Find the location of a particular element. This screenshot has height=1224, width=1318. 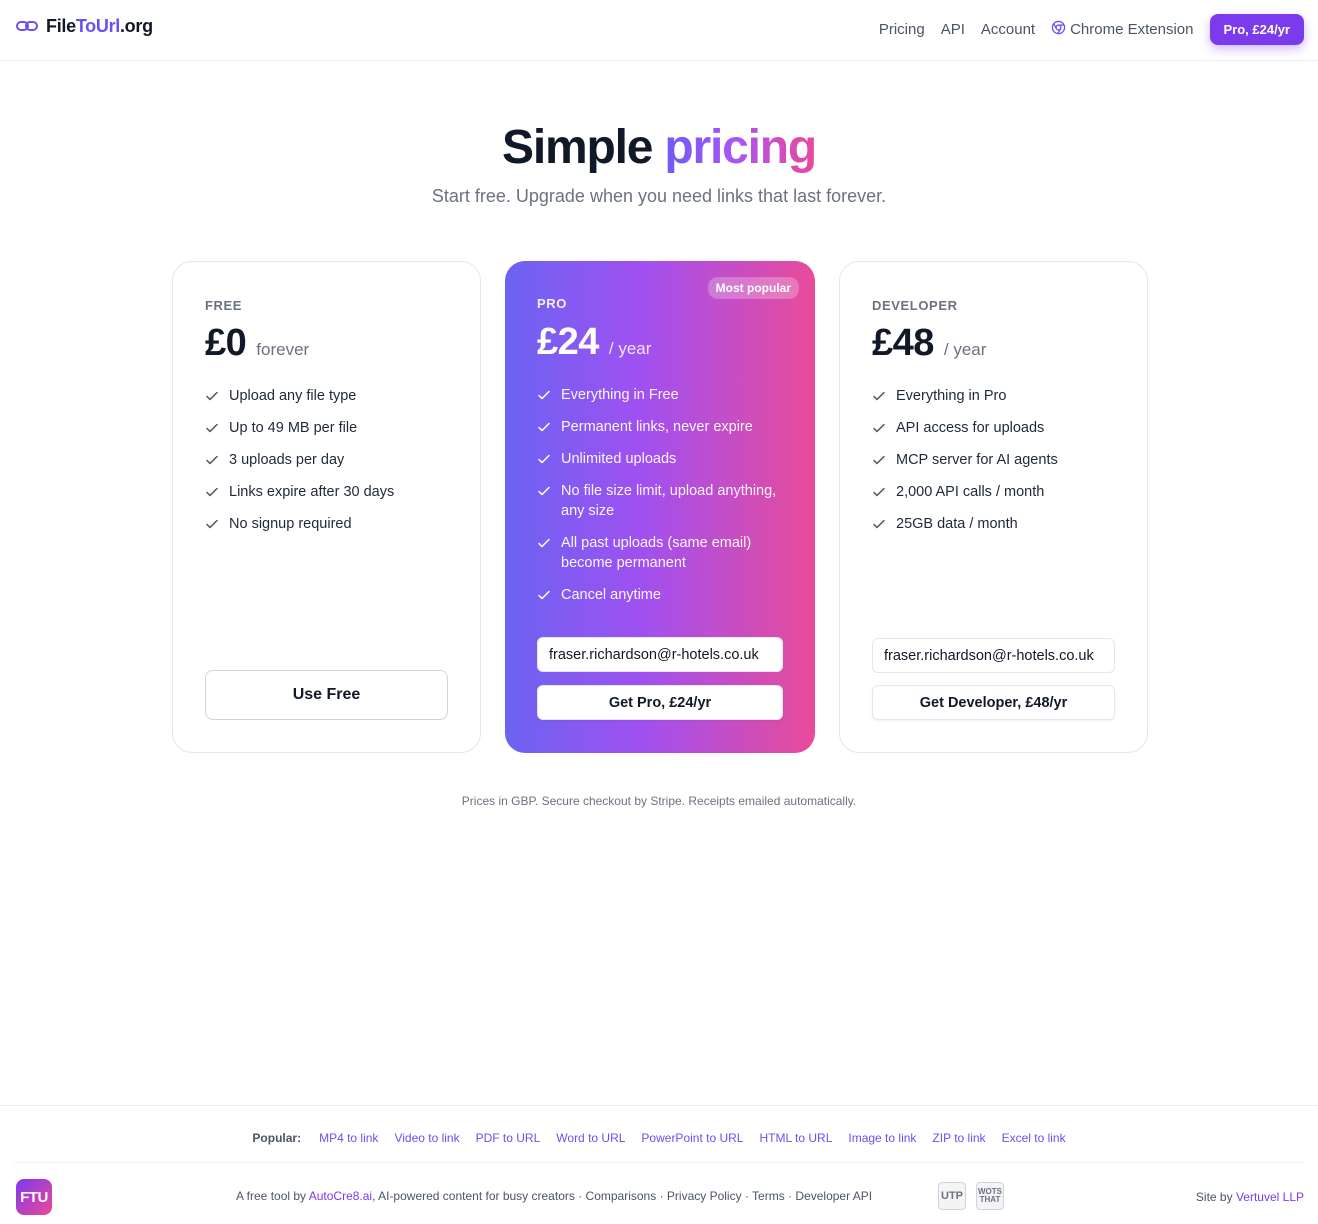

title-plain: Simple is located at coordinates (577, 147).